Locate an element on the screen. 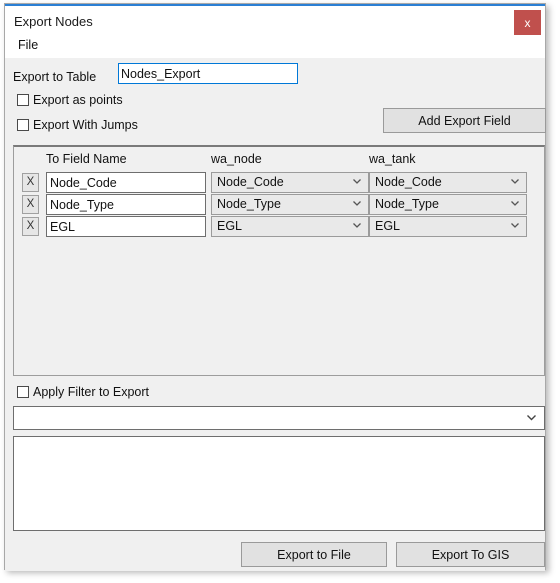  checkbox-export-with-jumps: Export With Jumps is located at coordinates (77, 125).